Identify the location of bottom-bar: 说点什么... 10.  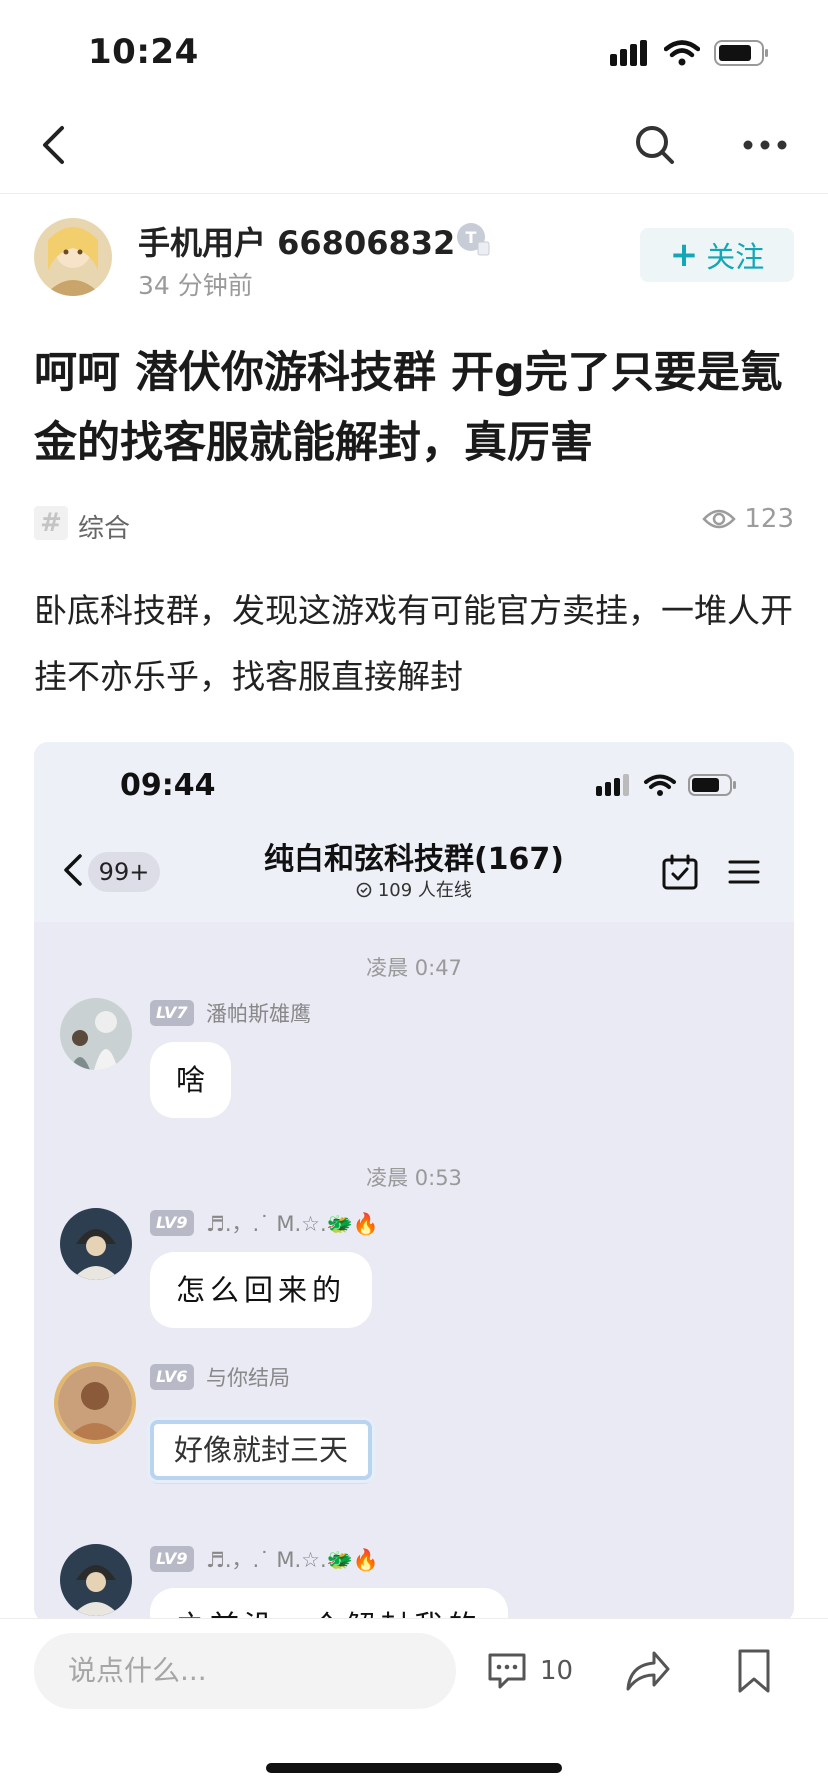
(414, 1705).